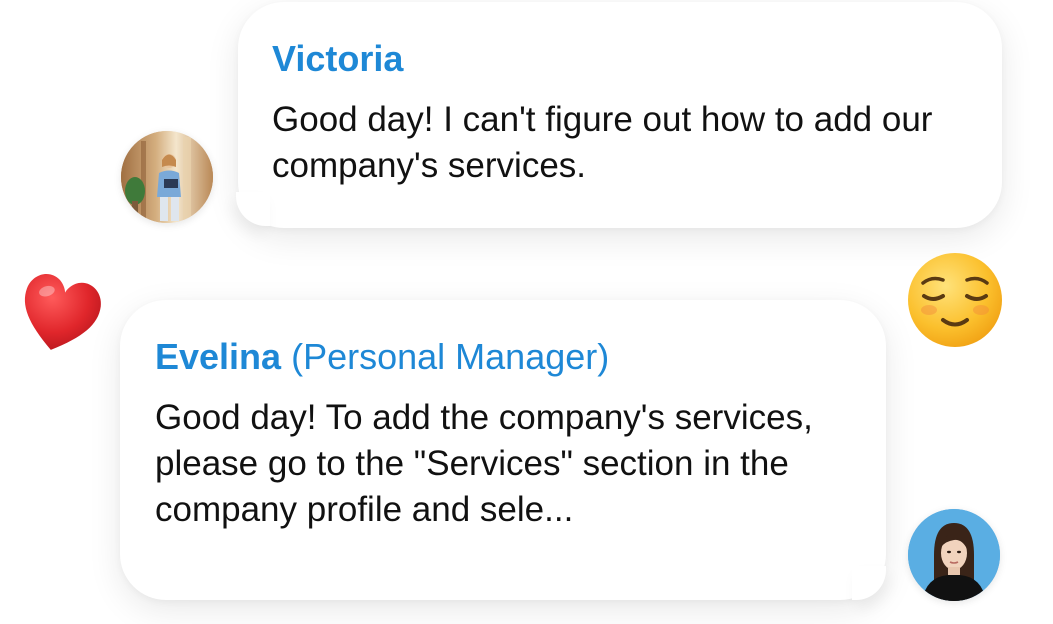 The width and height of the screenshot is (1053, 624). I want to click on avatar-evelina, so click(954, 555).